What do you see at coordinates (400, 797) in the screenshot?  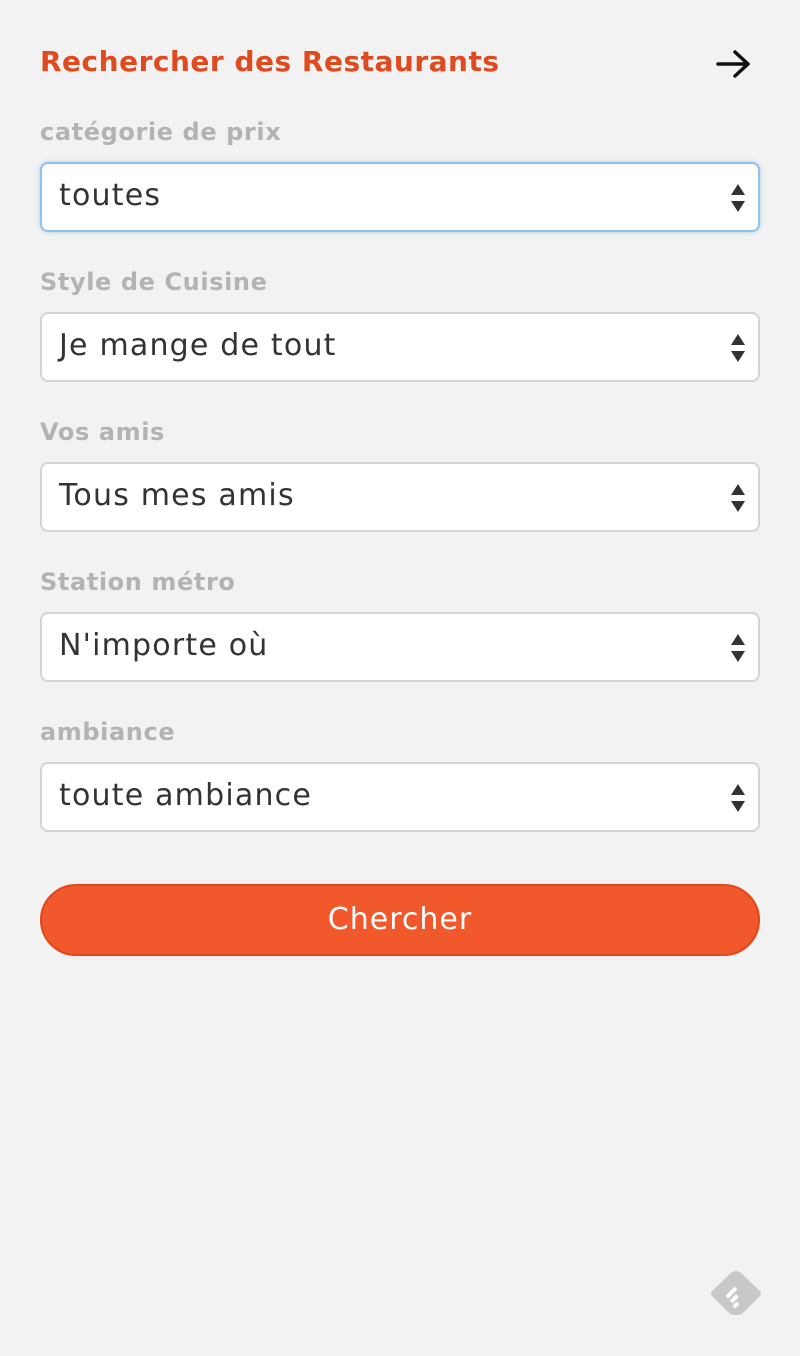 I see `ambiance-select: toute ambiance` at bounding box center [400, 797].